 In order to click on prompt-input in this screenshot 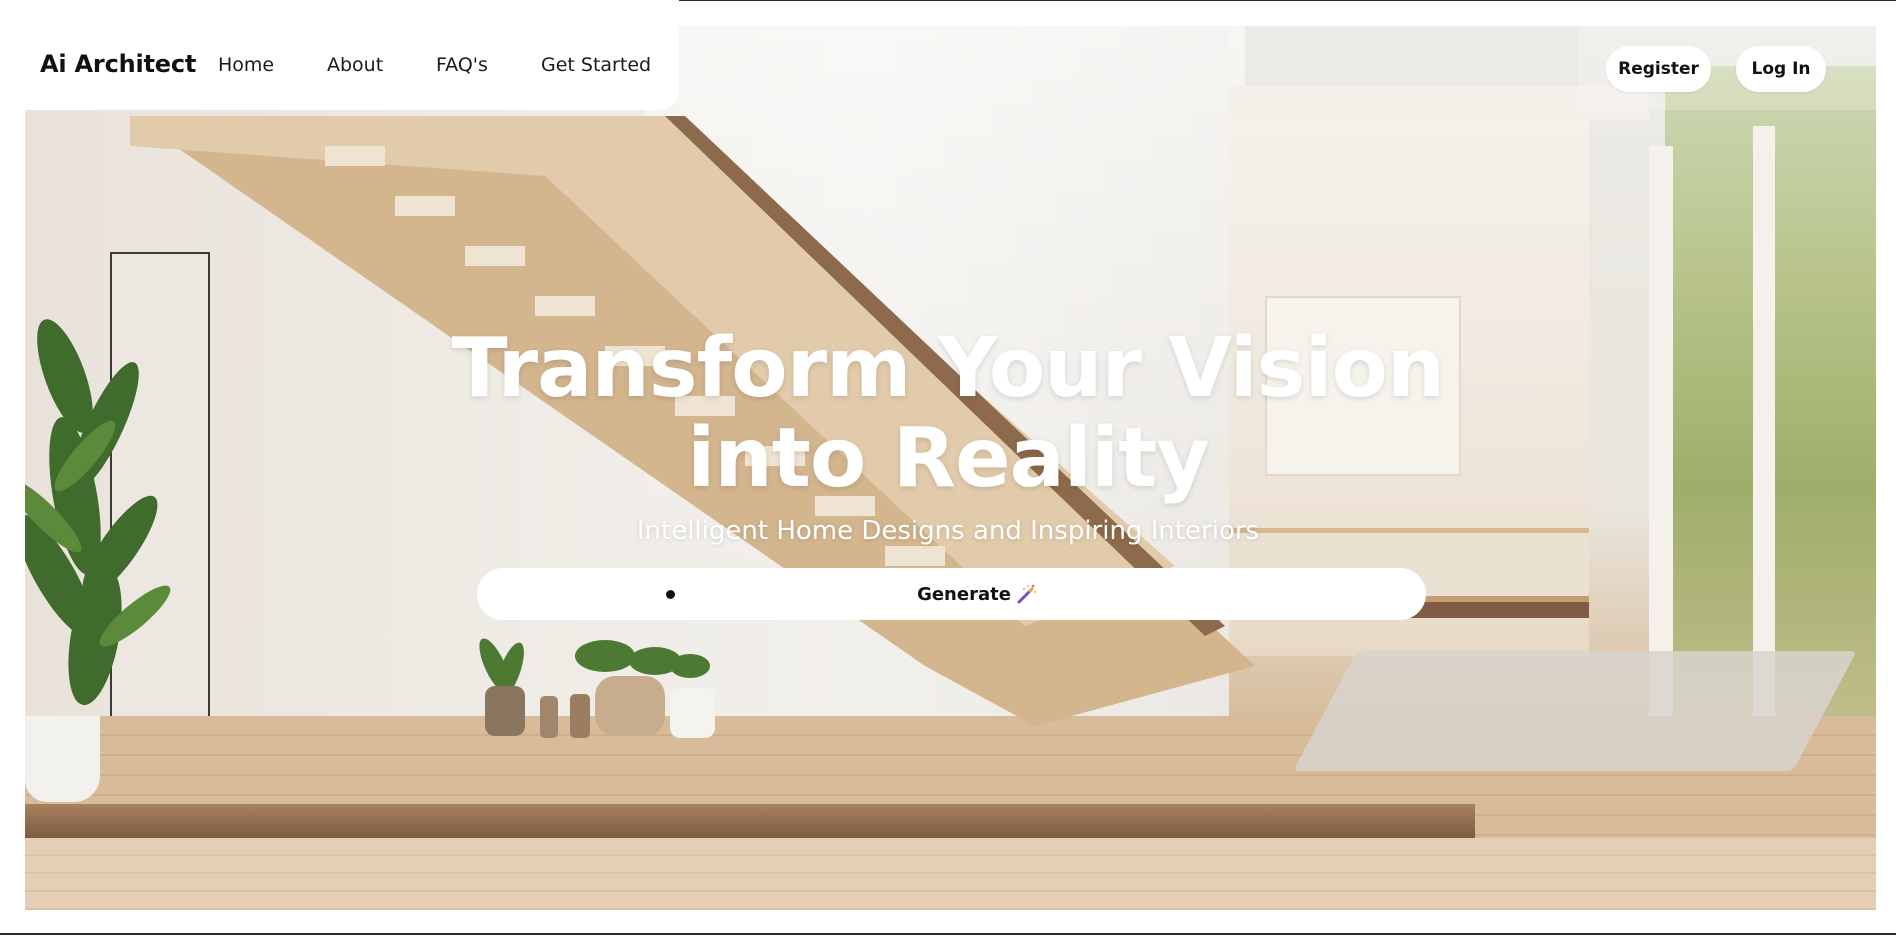, I will do `click(697, 594)`.